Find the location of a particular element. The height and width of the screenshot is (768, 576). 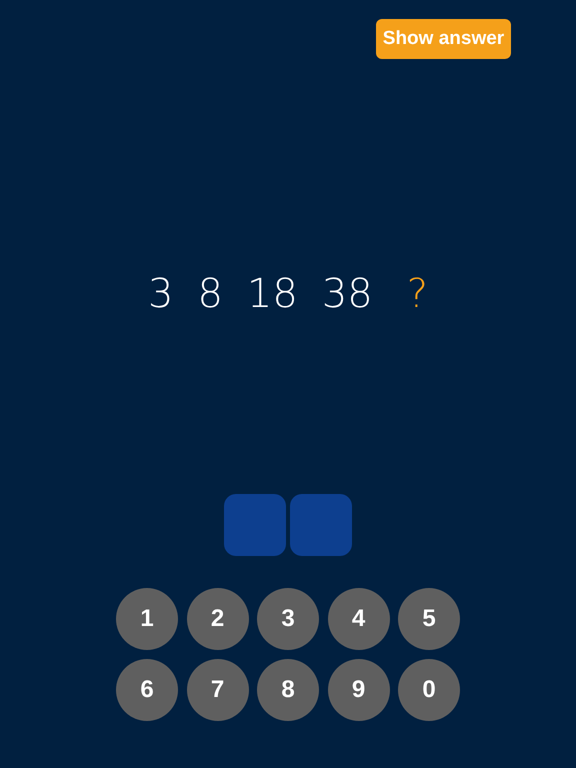

digit-key: 5 is located at coordinates (429, 619).